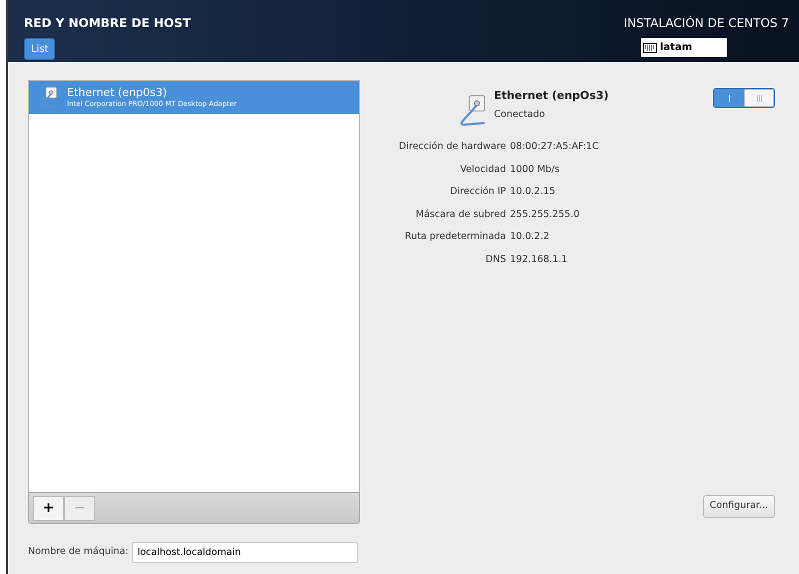  Describe the element at coordinates (452, 147) in the screenshot. I see `property-label: Dirección de hardware` at that location.